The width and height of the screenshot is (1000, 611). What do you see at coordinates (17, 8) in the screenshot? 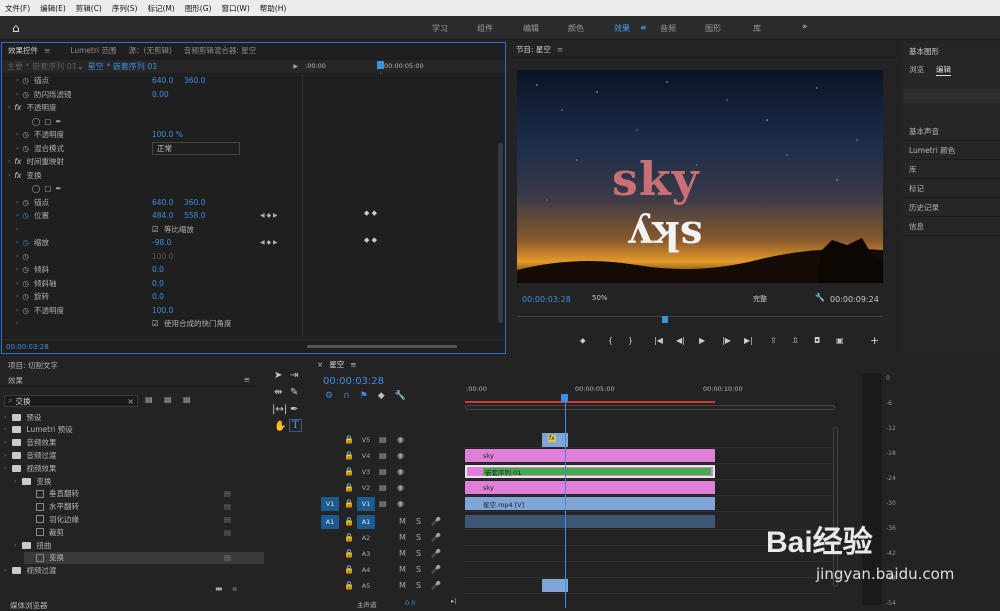
I see `menu-item: 文件(F)` at bounding box center [17, 8].